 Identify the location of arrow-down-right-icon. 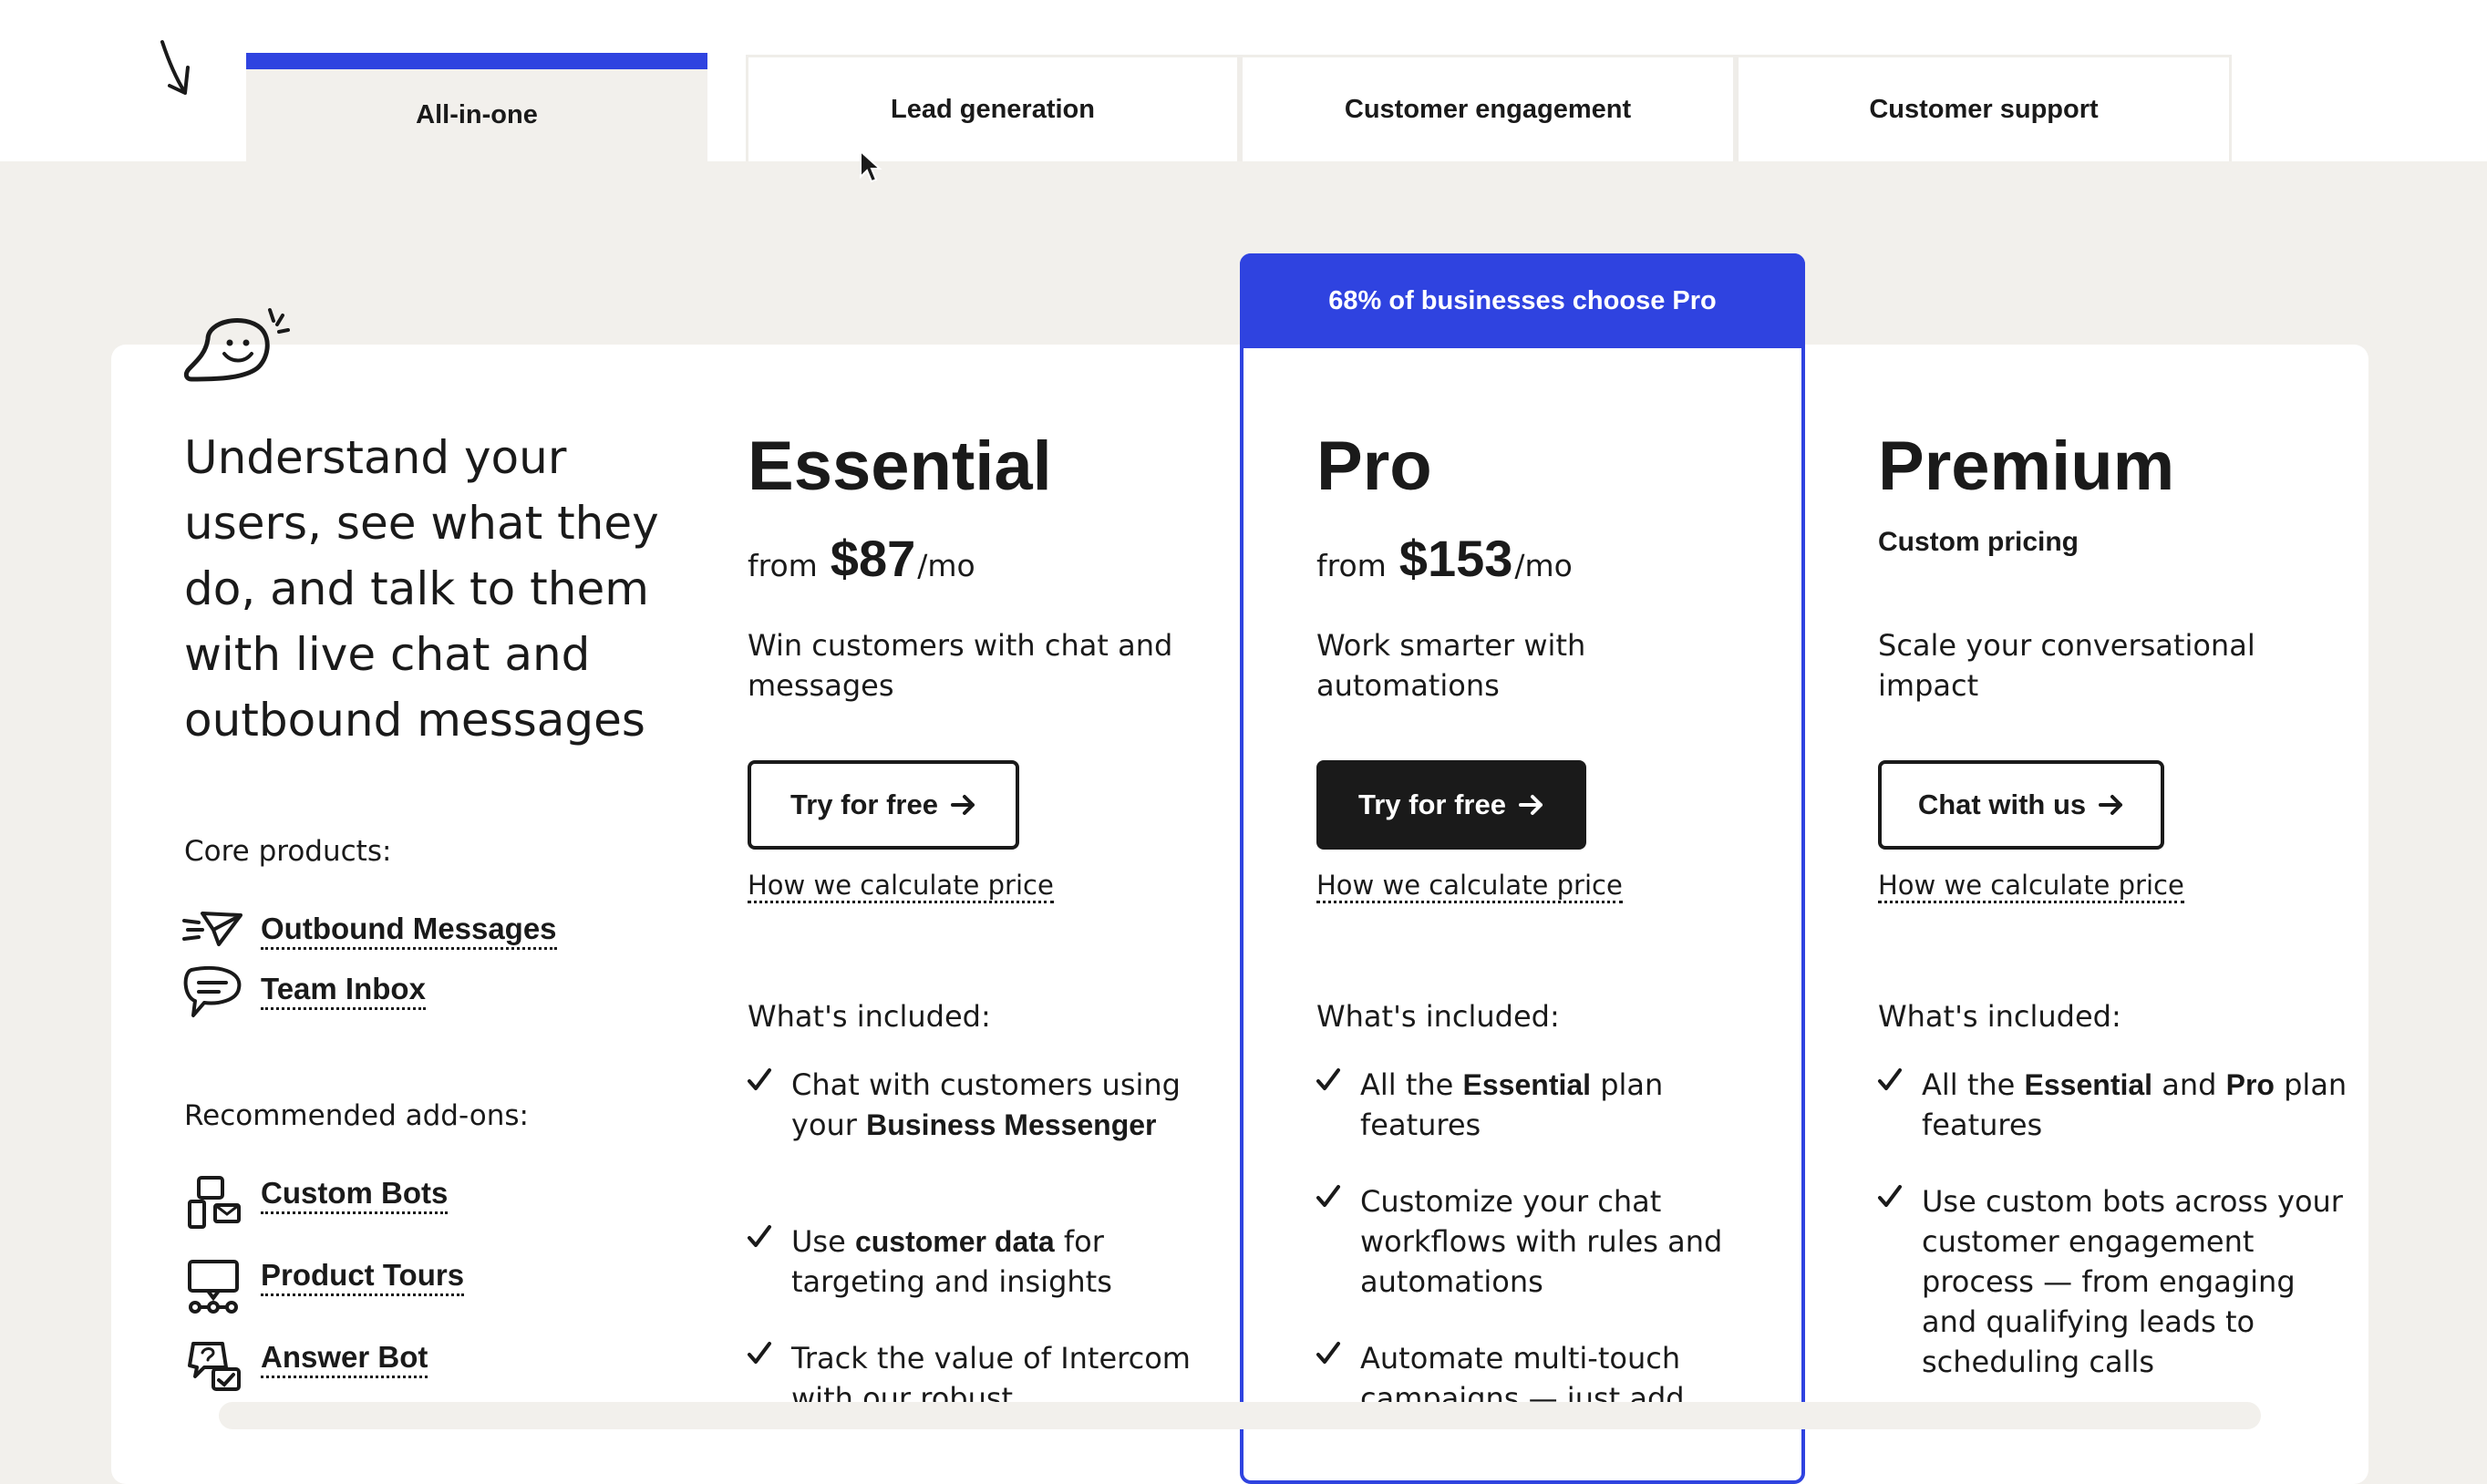
(175, 67).